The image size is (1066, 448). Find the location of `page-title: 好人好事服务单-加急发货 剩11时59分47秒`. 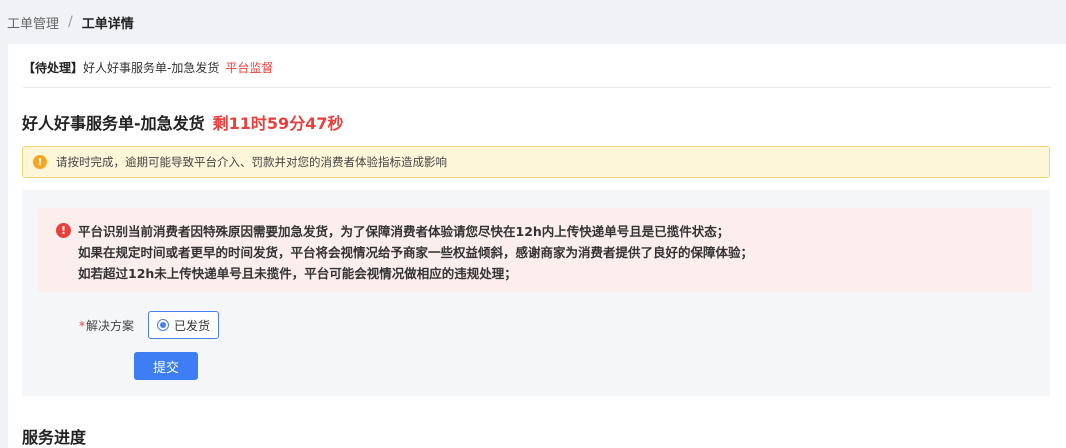

page-title: 好人好事服务单-加急发货 剩11时59分47秒 is located at coordinates (182, 122).